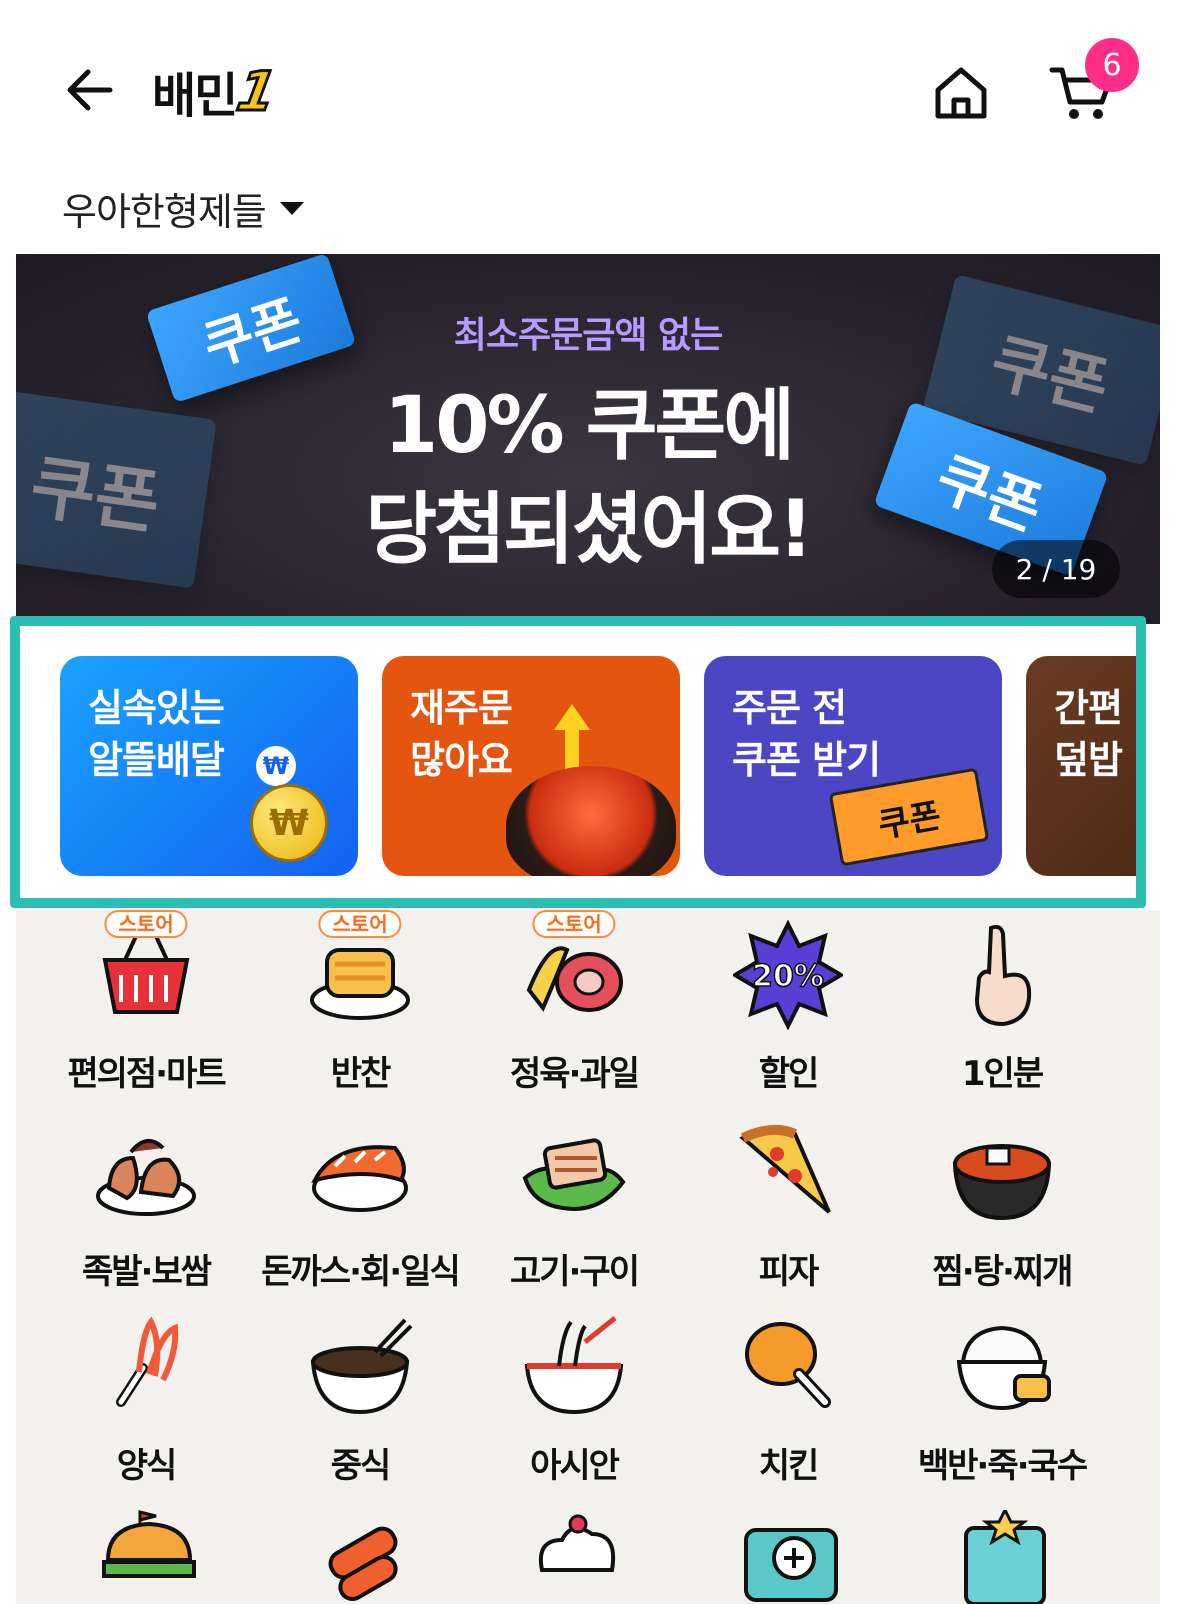 The image size is (1177, 1604). What do you see at coordinates (359, 1178) in the screenshot?
I see `sushi-icon` at bounding box center [359, 1178].